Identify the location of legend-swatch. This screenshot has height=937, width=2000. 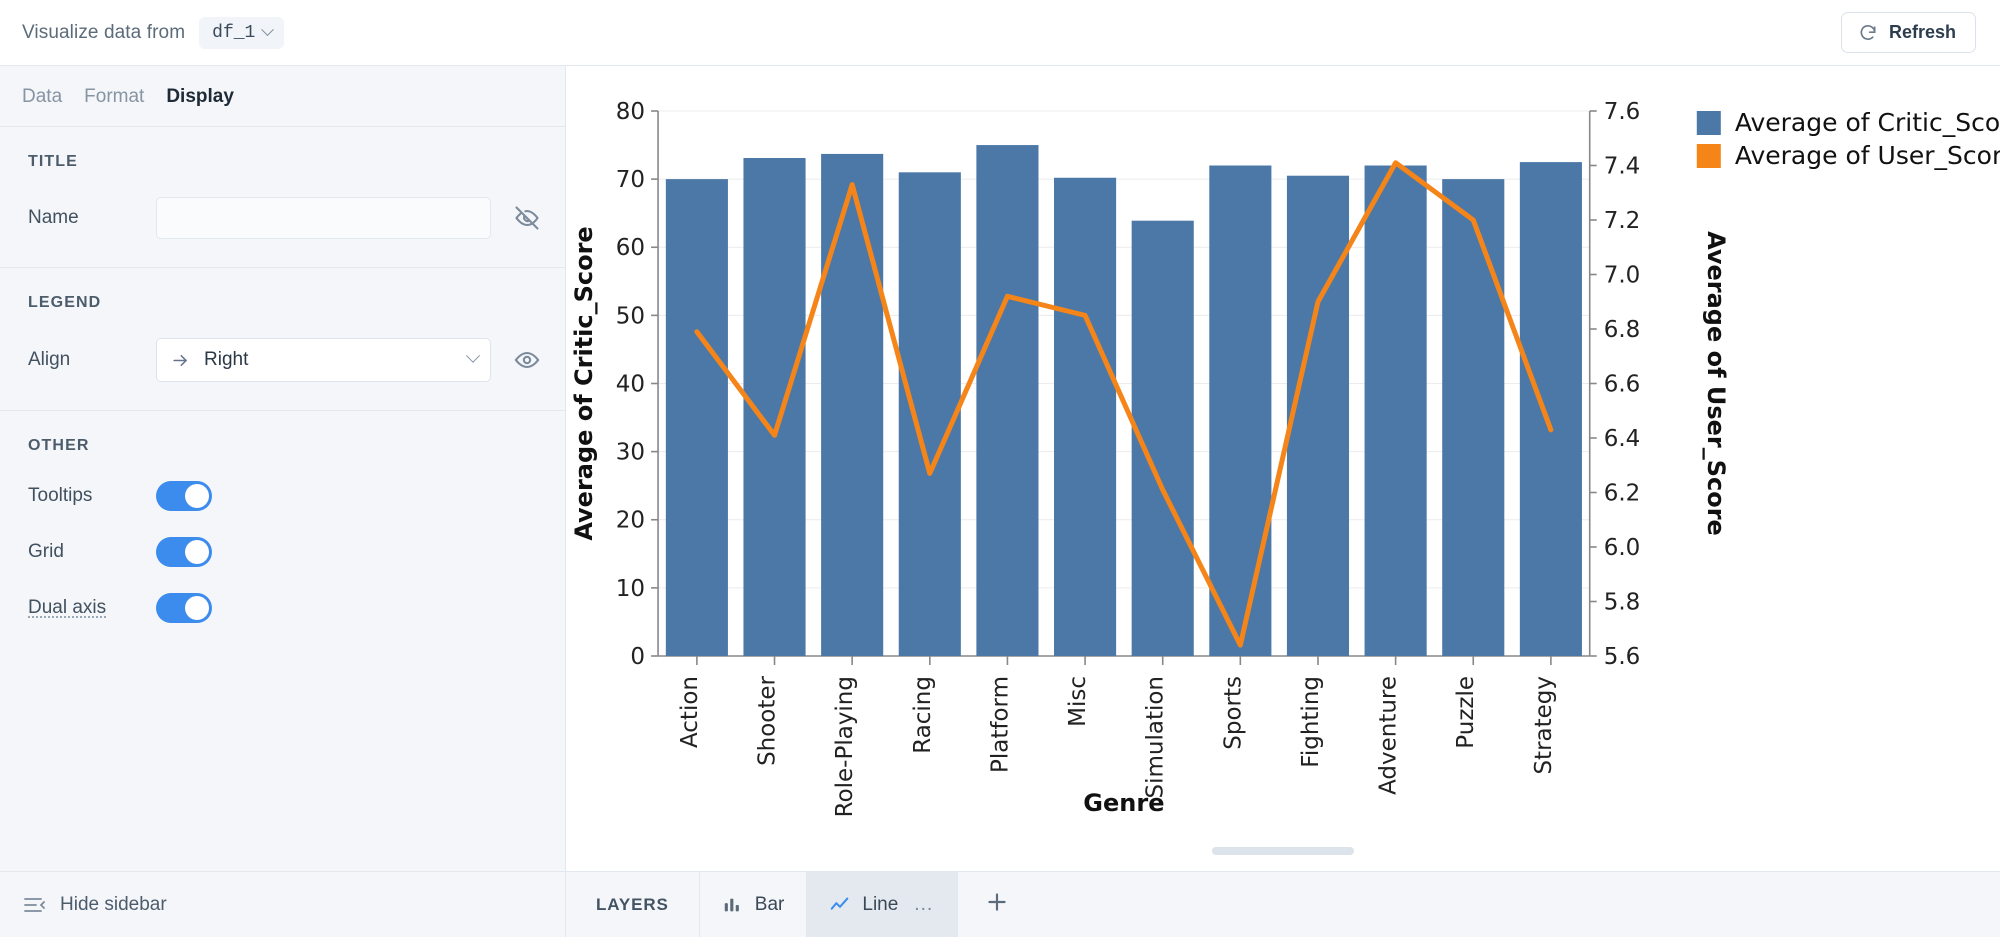
(1708, 123).